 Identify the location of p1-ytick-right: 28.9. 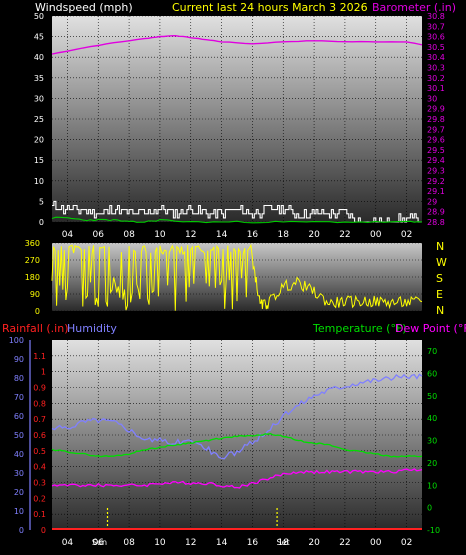
(436, 212).